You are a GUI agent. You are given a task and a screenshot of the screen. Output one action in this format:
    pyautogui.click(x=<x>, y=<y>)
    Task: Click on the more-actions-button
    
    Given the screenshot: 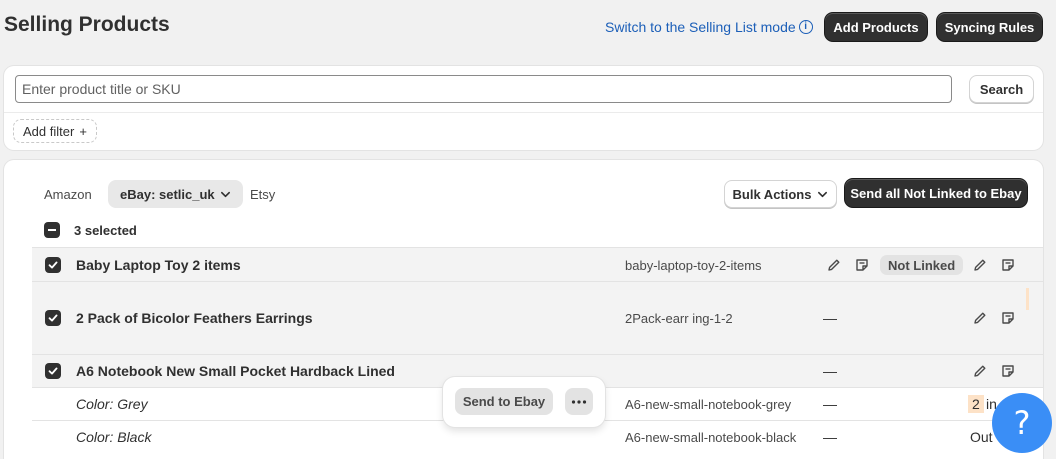 What is the action you would take?
    pyautogui.click(x=579, y=401)
    